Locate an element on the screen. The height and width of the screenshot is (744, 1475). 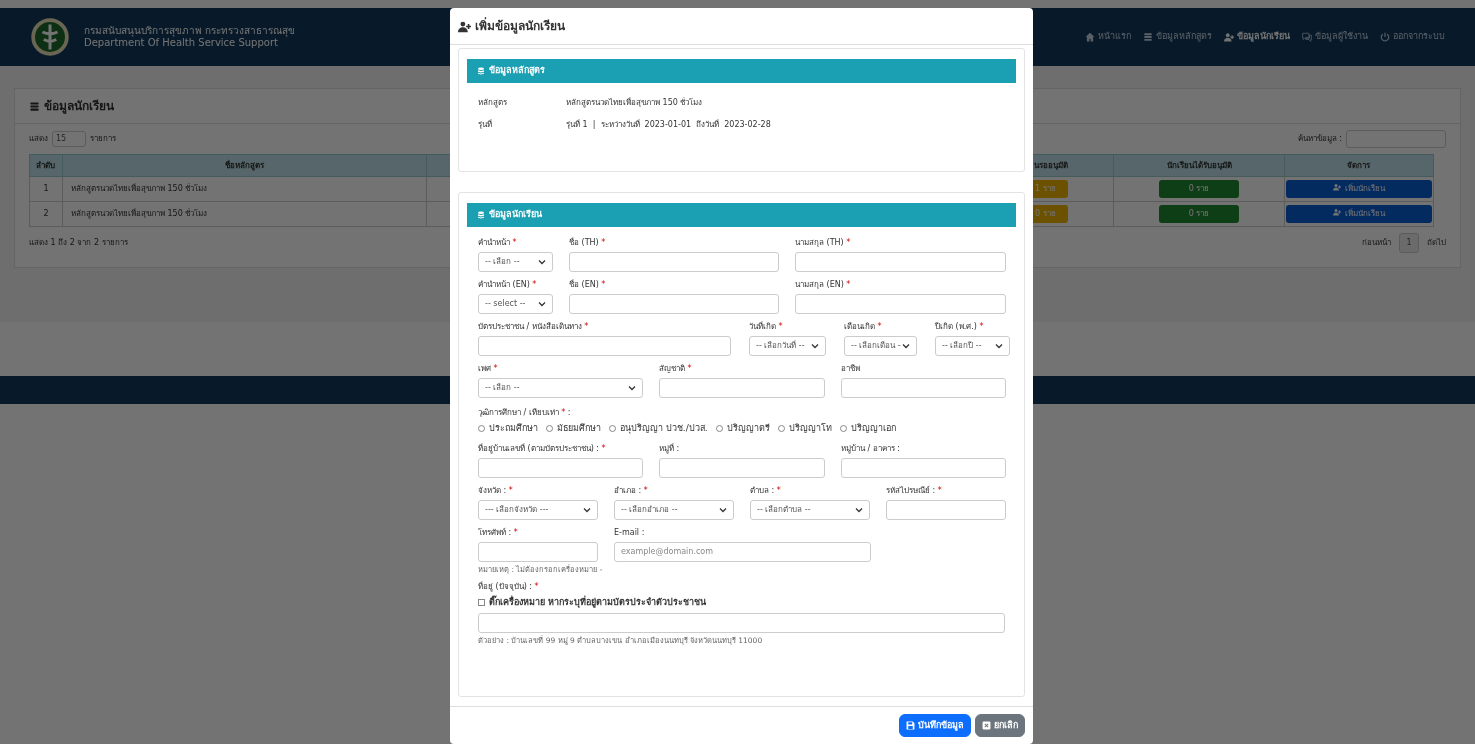
field-label: รหัสไปรษณีย์ : * is located at coordinates (914, 490).